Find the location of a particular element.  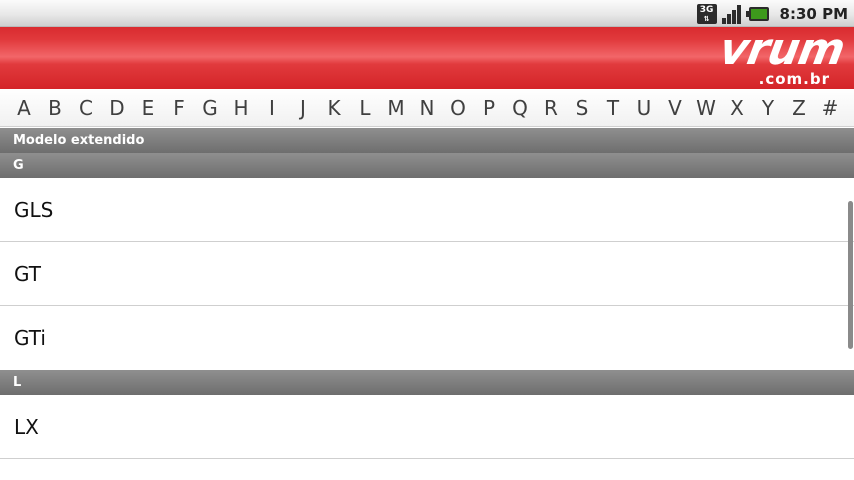

data-activity-icon: ⇅ is located at coordinates (706, 18).